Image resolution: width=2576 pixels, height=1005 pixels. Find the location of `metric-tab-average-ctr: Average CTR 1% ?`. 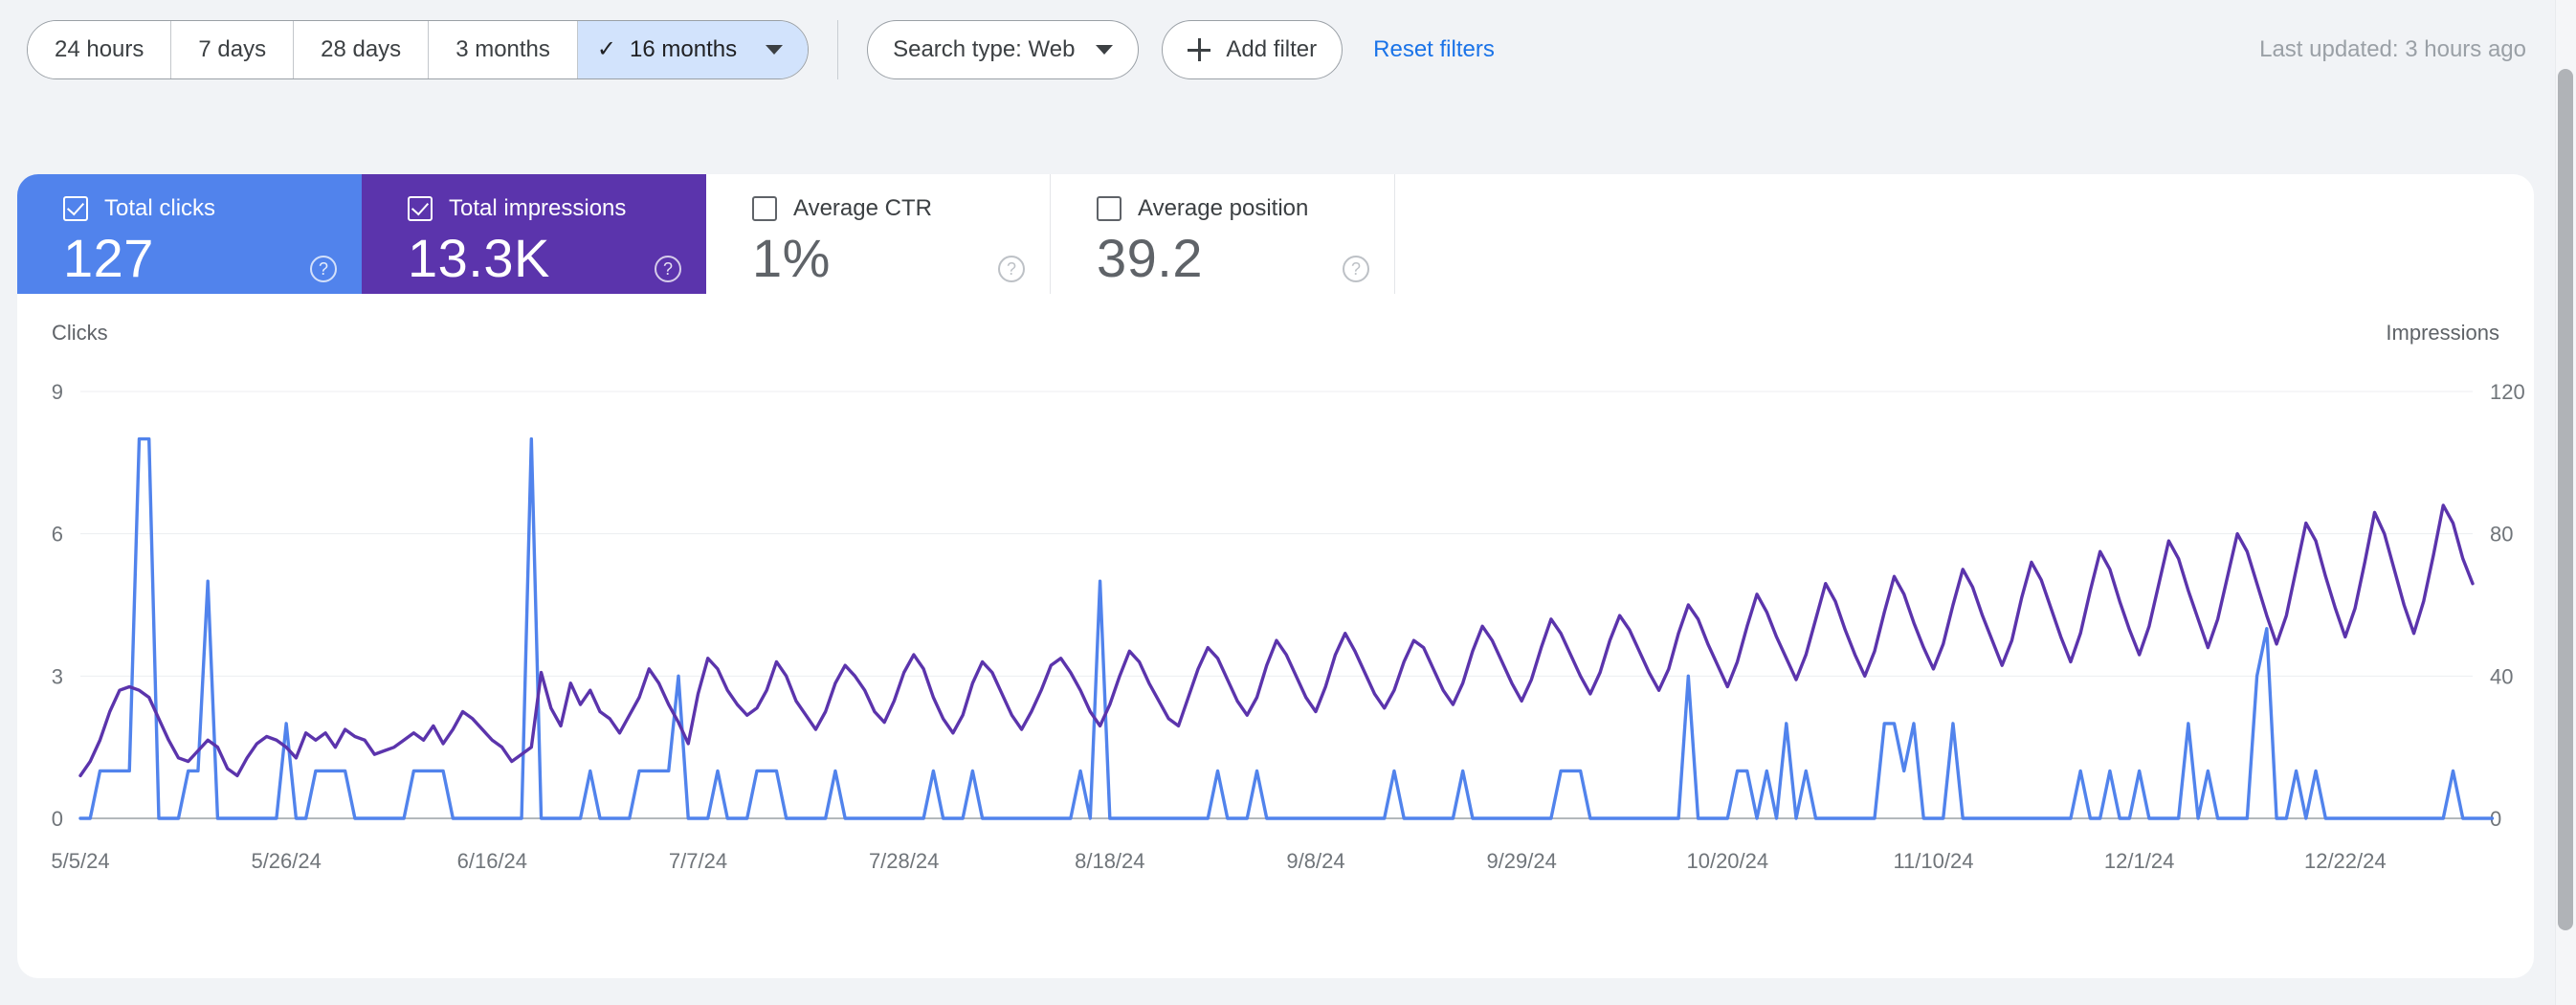

metric-tab-average-ctr: Average CTR 1% ? is located at coordinates (878, 234).